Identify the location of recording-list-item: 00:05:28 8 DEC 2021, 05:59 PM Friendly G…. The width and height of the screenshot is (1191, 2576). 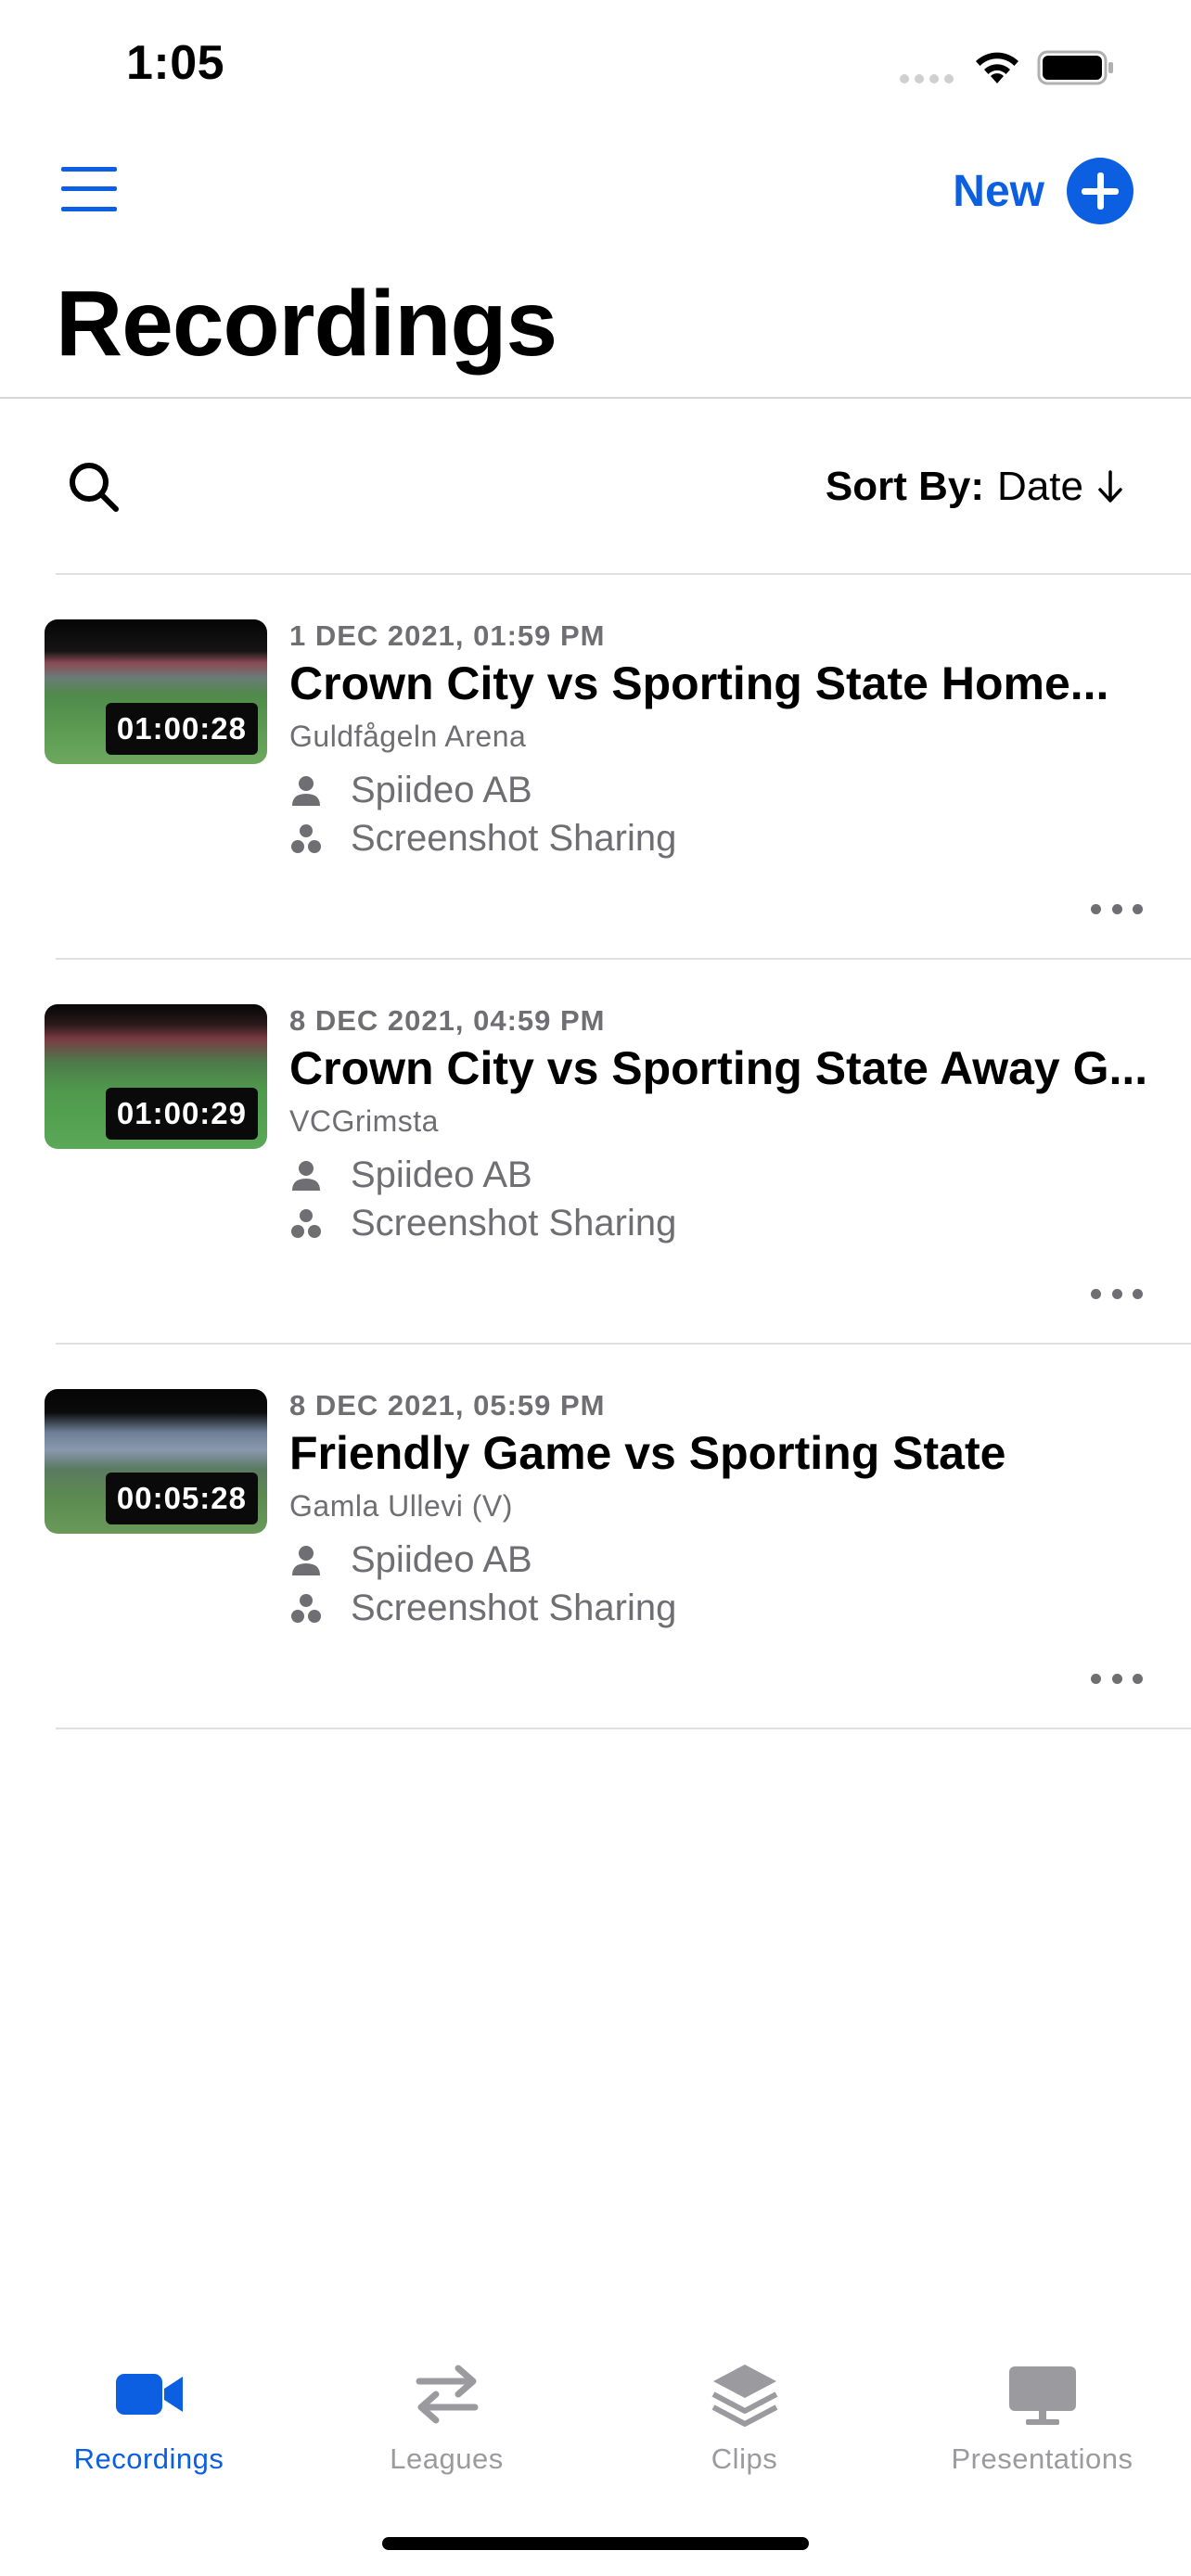
(618, 1537).